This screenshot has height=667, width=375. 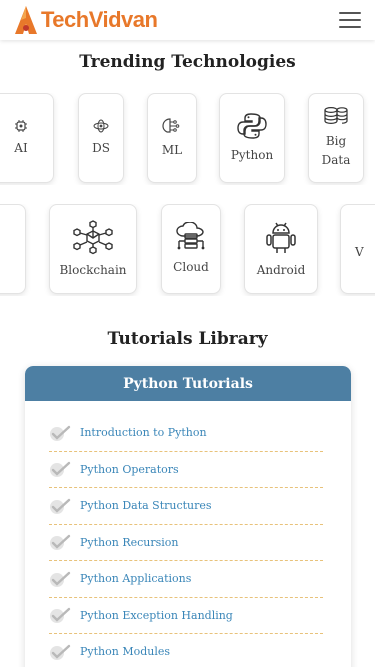 What do you see at coordinates (27, 138) in the screenshot?
I see `tech-card-ai: AI` at bounding box center [27, 138].